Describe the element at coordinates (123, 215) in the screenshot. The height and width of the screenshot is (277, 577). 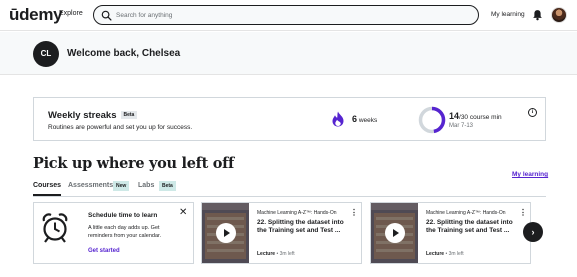
I see `schedule-title: Schedule time to learn` at that location.